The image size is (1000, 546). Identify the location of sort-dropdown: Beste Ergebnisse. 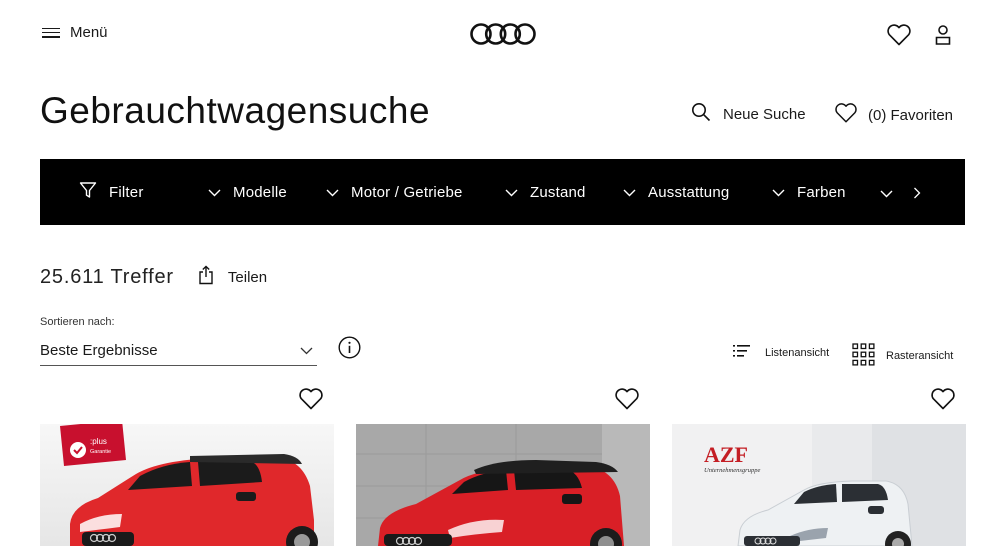
(178, 351).